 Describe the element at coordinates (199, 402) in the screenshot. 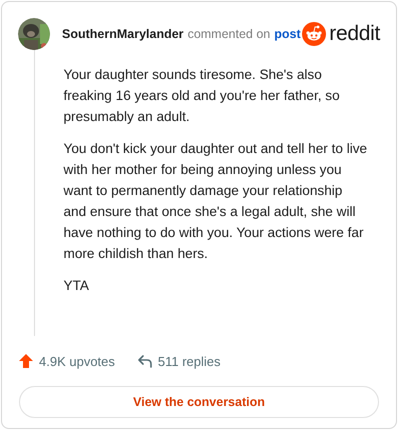

I see `view-conversation-button: View the conversation` at that location.